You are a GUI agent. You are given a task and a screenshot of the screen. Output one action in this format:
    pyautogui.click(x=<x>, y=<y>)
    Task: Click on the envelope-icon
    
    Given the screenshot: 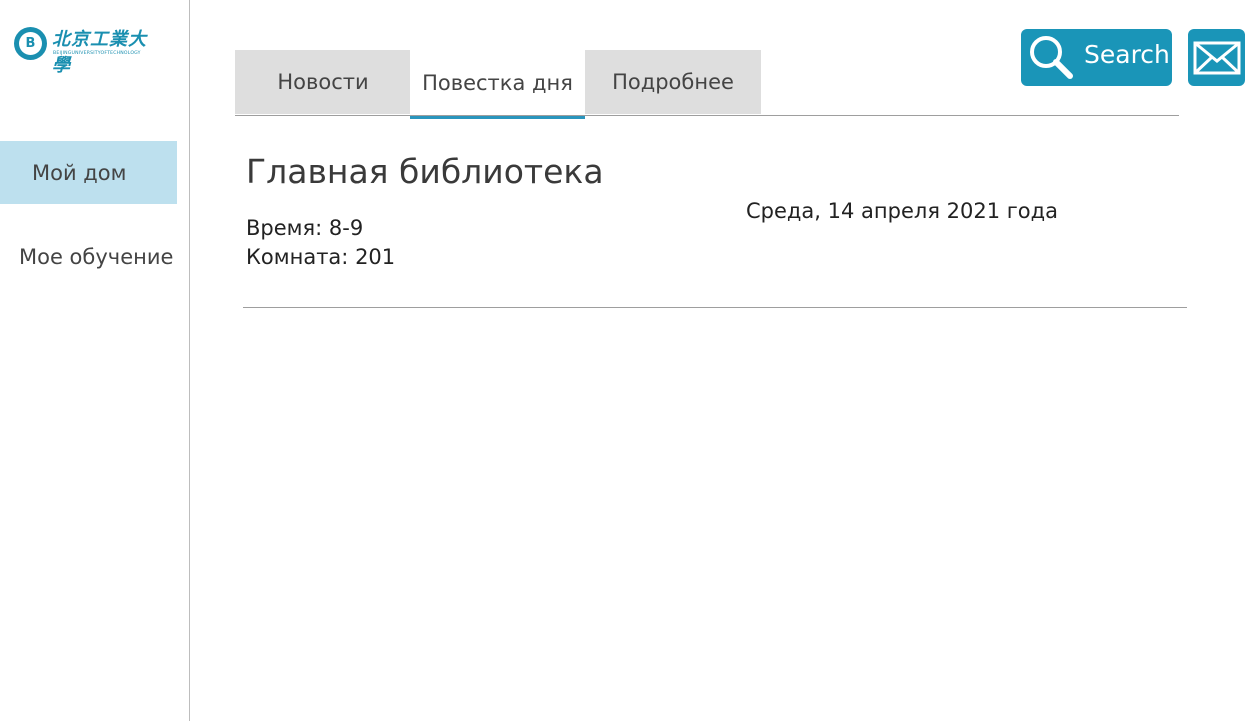 What is the action you would take?
    pyautogui.click(x=1216, y=57)
    